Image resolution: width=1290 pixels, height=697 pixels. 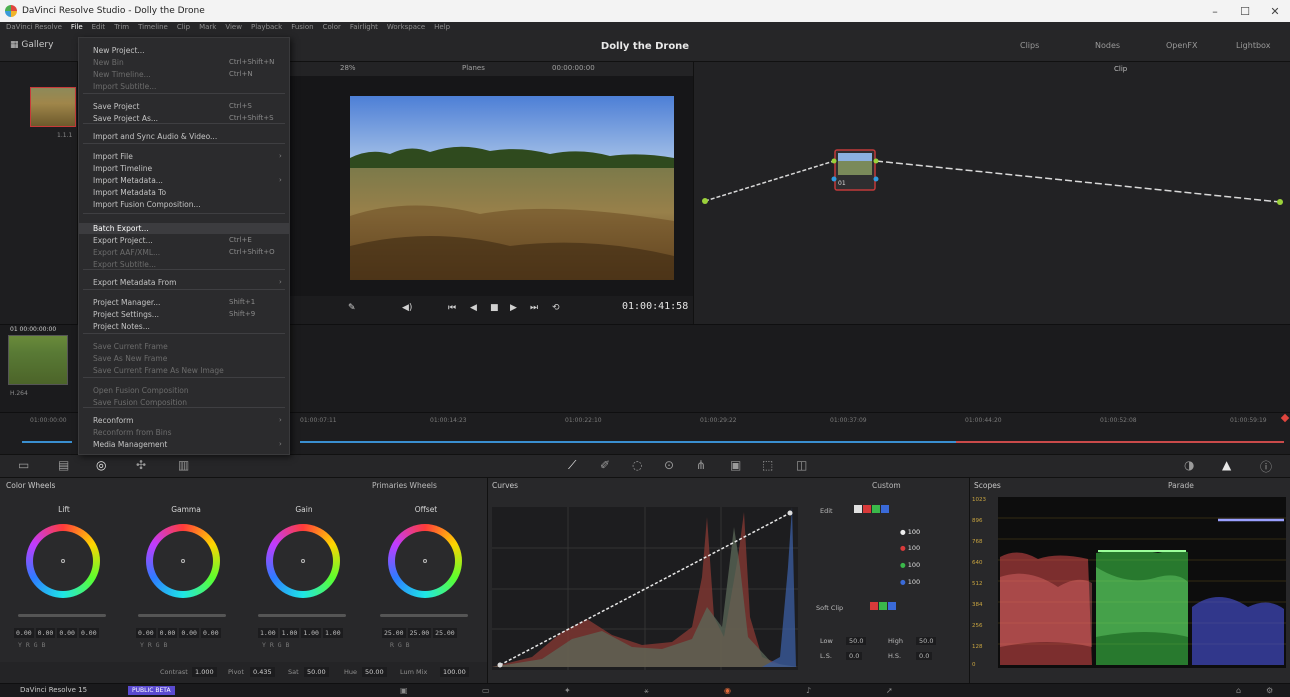 What do you see at coordinates (113, 156) in the screenshot?
I see `menu-item: Import File` at bounding box center [113, 156].